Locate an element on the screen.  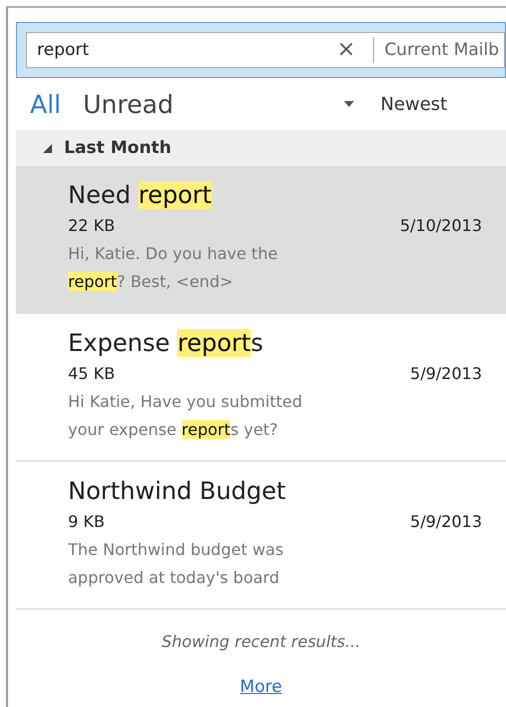
message-subject: Expense reports is located at coordinates (166, 343).